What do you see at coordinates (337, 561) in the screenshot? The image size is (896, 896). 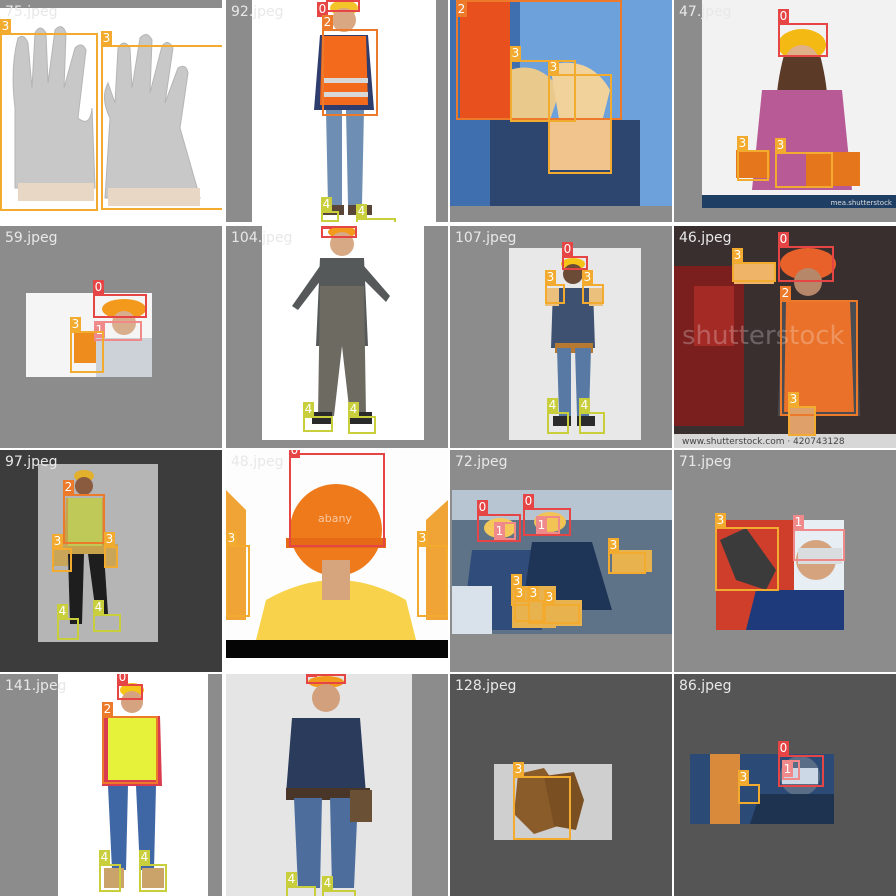 I see `tile-48: abany 48.jpeg 0 3 3` at bounding box center [337, 561].